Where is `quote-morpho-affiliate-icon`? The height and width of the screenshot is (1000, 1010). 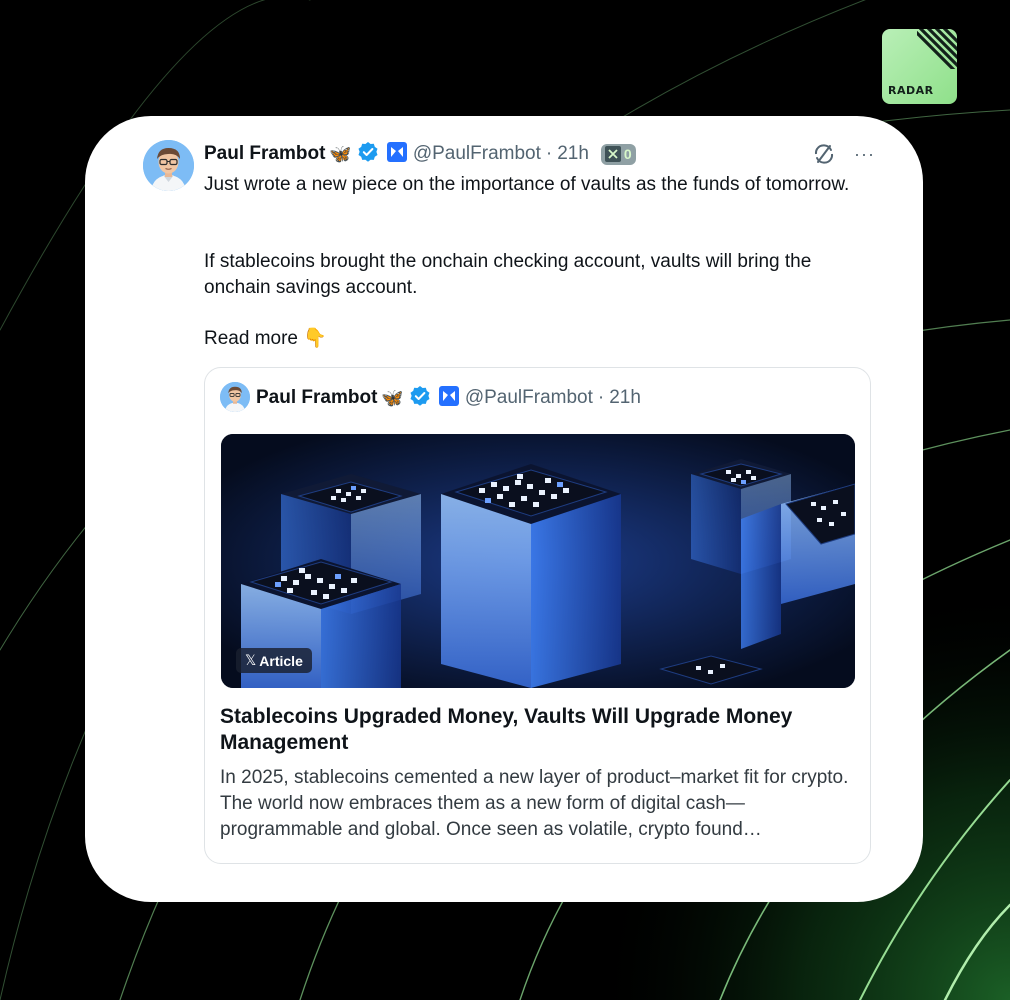 quote-morpho-affiliate-icon is located at coordinates (448, 398).